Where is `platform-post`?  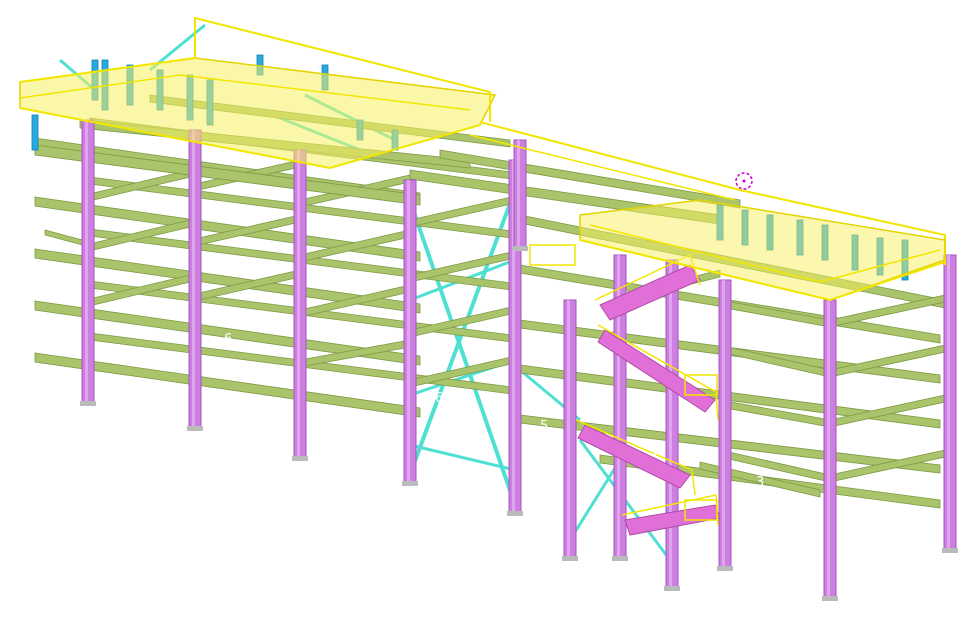
platform-post is located at coordinates (35, 132).